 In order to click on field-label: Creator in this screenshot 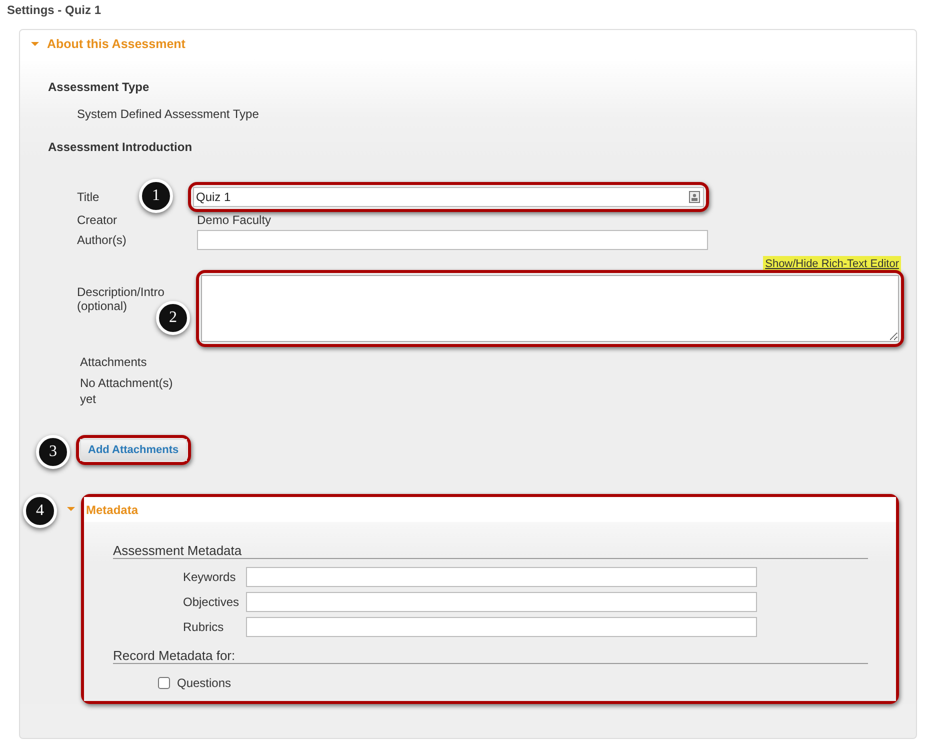, I will do `click(97, 220)`.